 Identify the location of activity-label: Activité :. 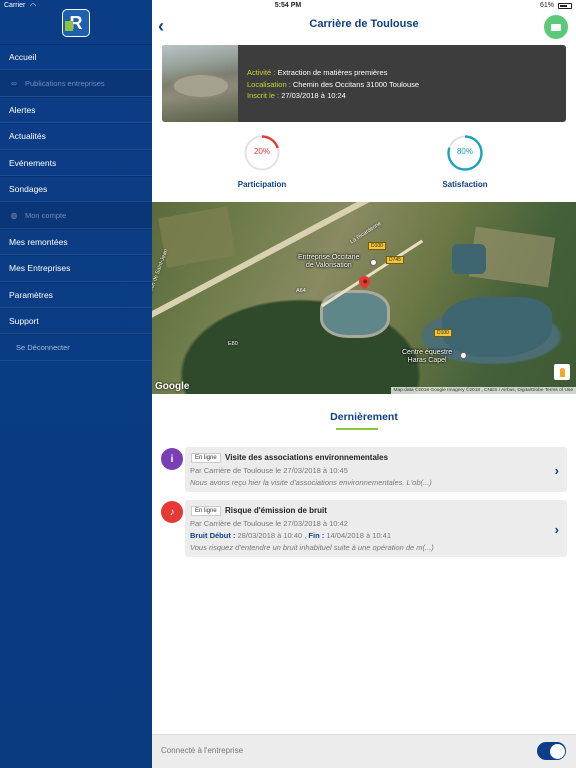
(261, 72).